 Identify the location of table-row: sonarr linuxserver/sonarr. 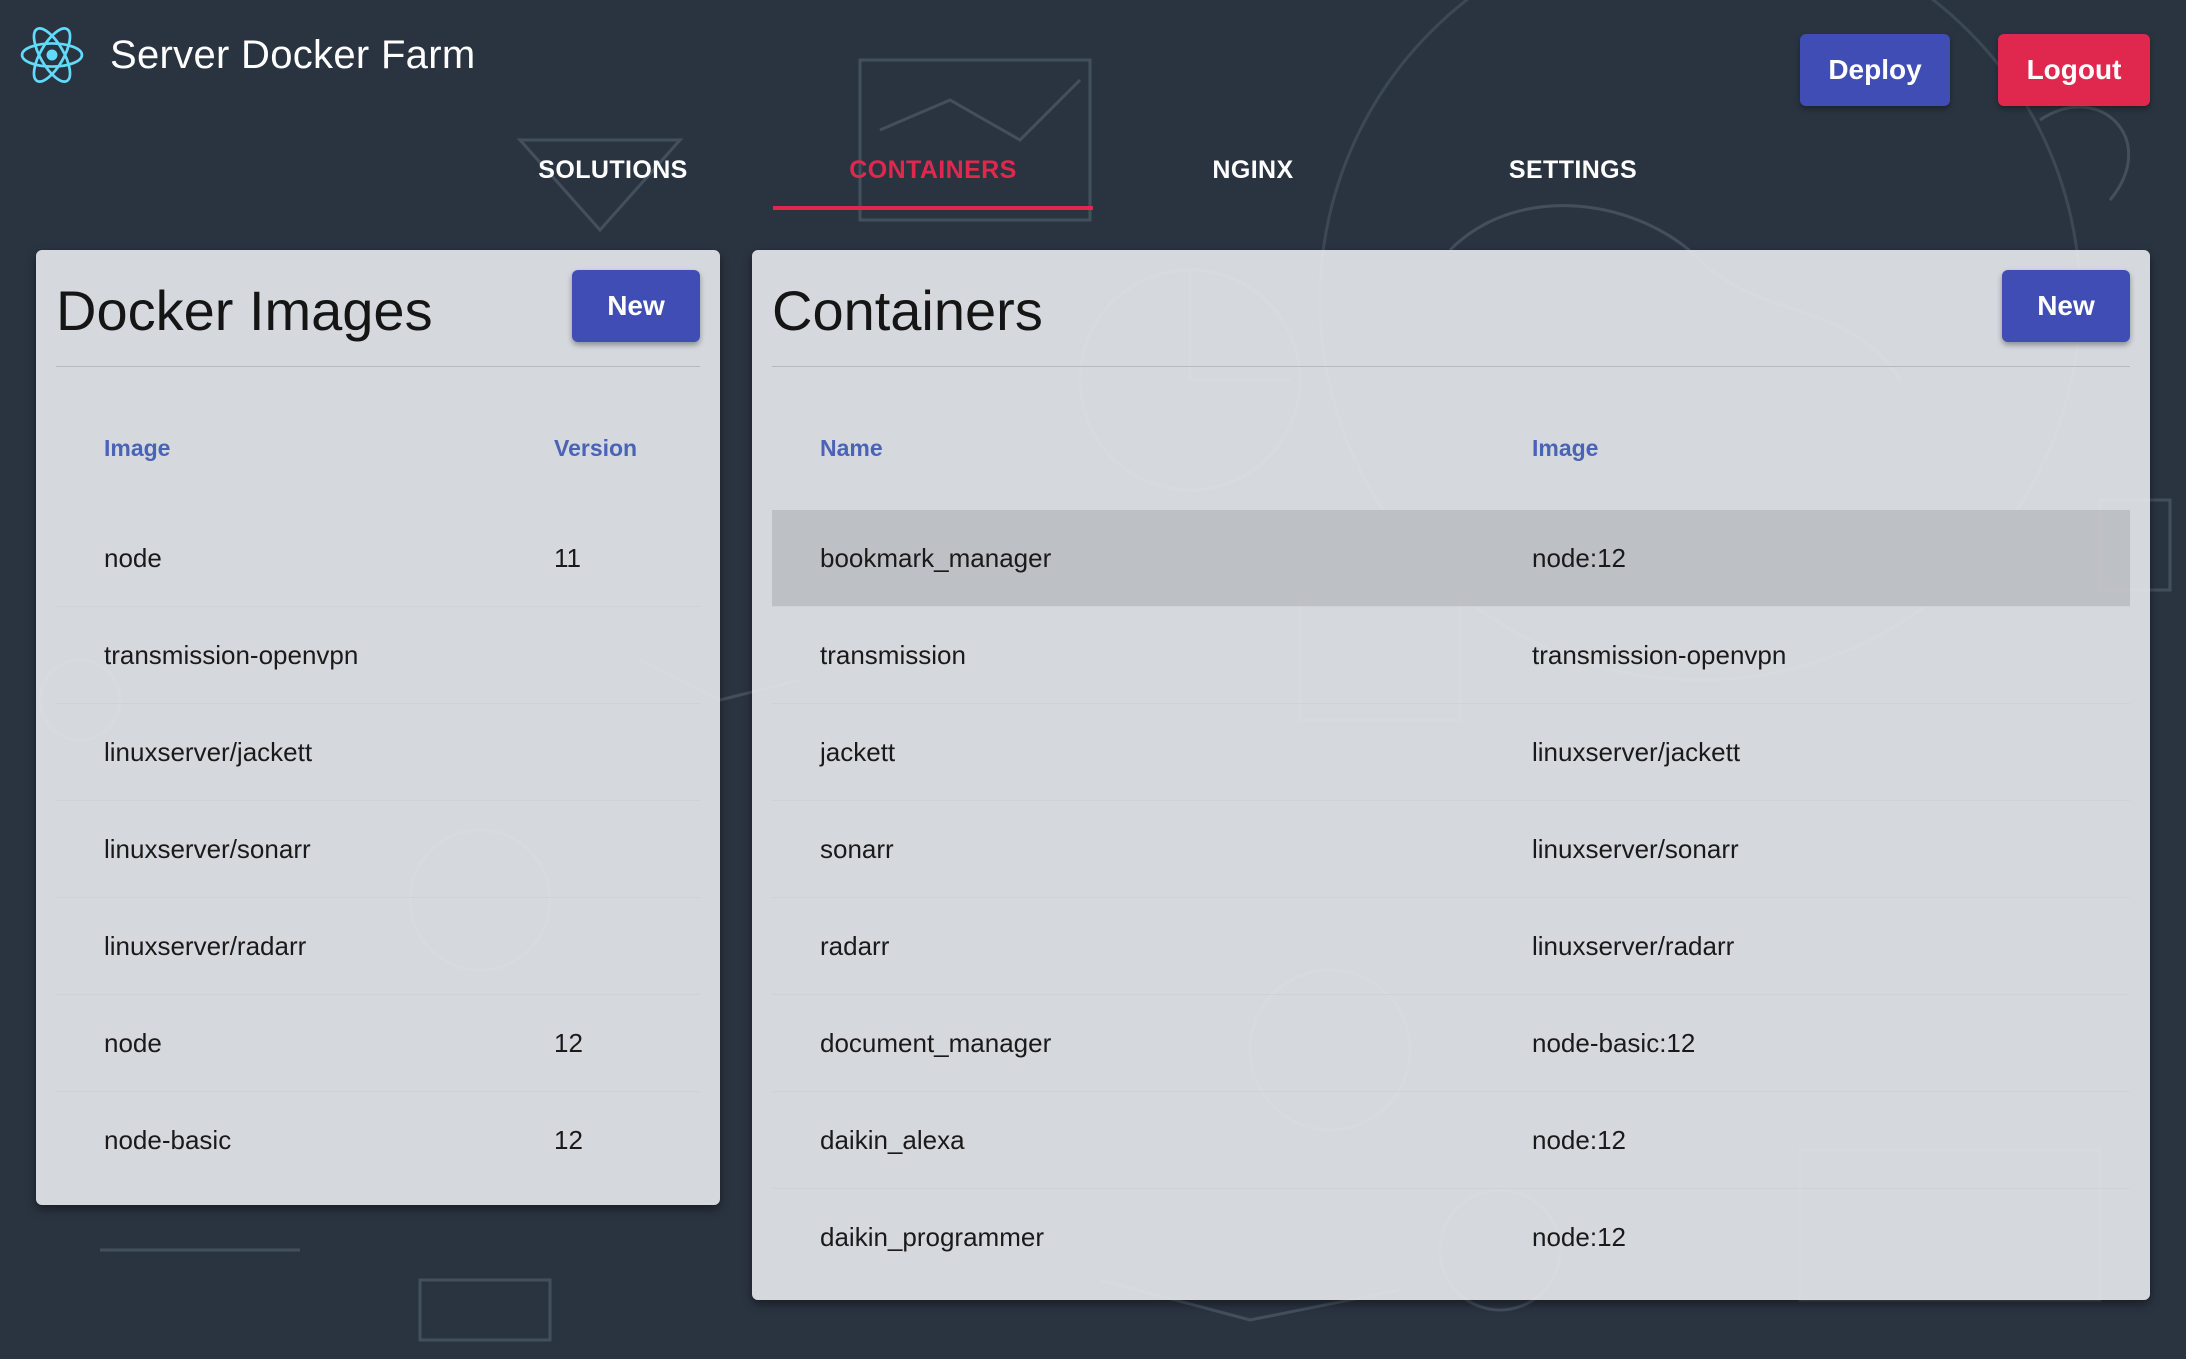
(1451, 849).